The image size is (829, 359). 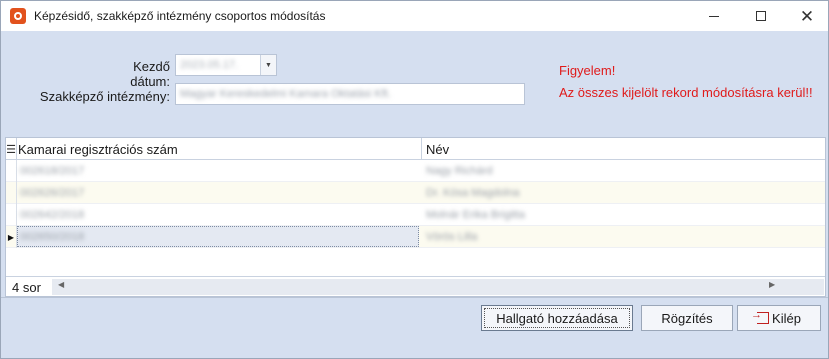 I want to click on institution-label: Szakképző intézmény:, so click(x=104, y=96).